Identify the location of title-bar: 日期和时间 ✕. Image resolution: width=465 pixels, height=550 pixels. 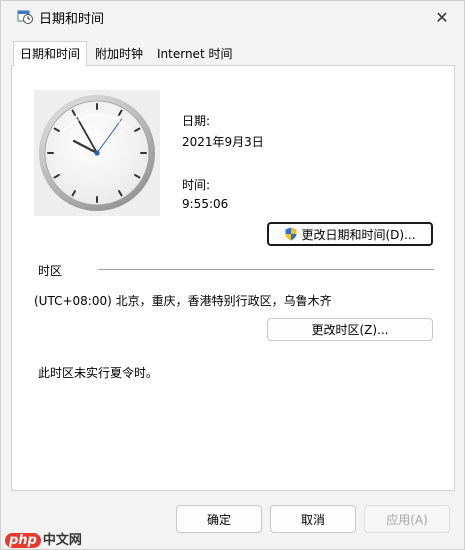
(232, 18).